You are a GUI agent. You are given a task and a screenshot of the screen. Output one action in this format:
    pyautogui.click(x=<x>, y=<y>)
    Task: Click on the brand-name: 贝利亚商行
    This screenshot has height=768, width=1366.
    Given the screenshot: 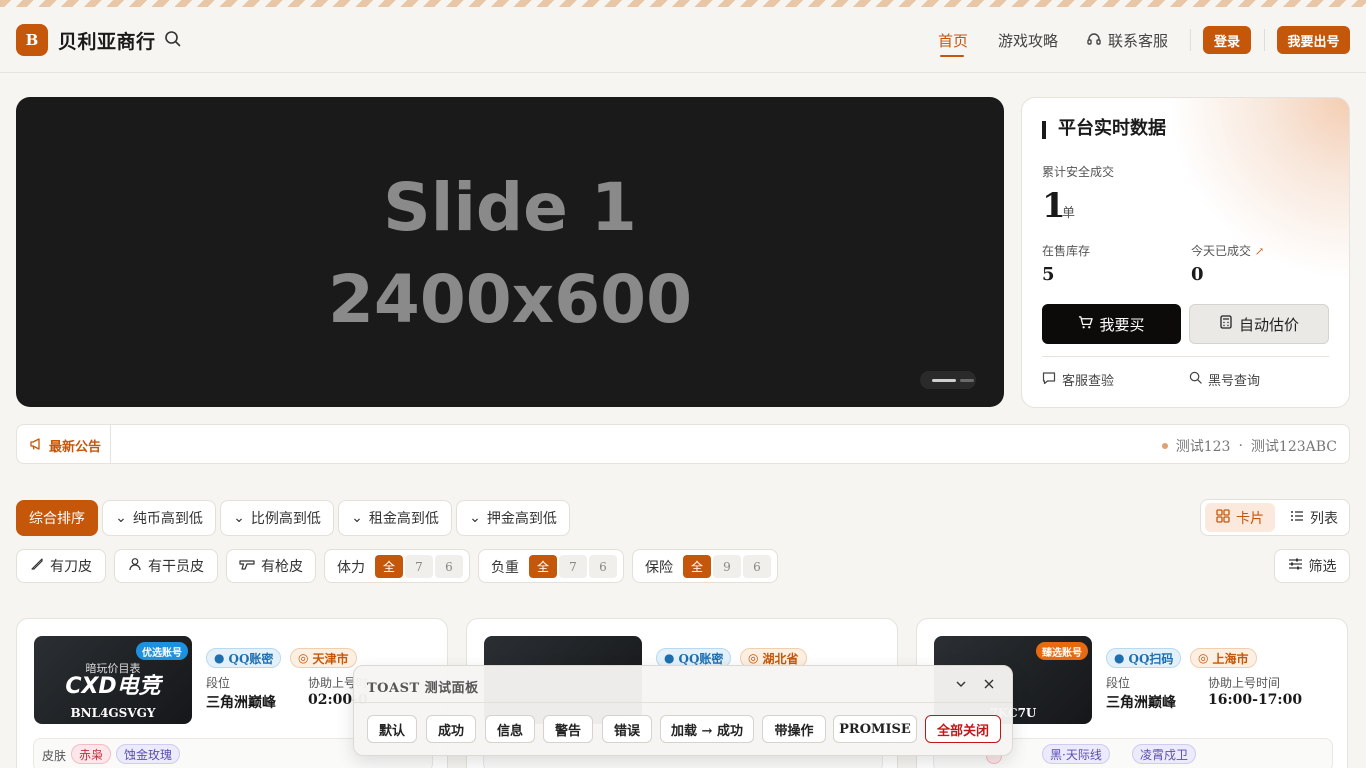 What is the action you would take?
    pyautogui.click(x=107, y=40)
    